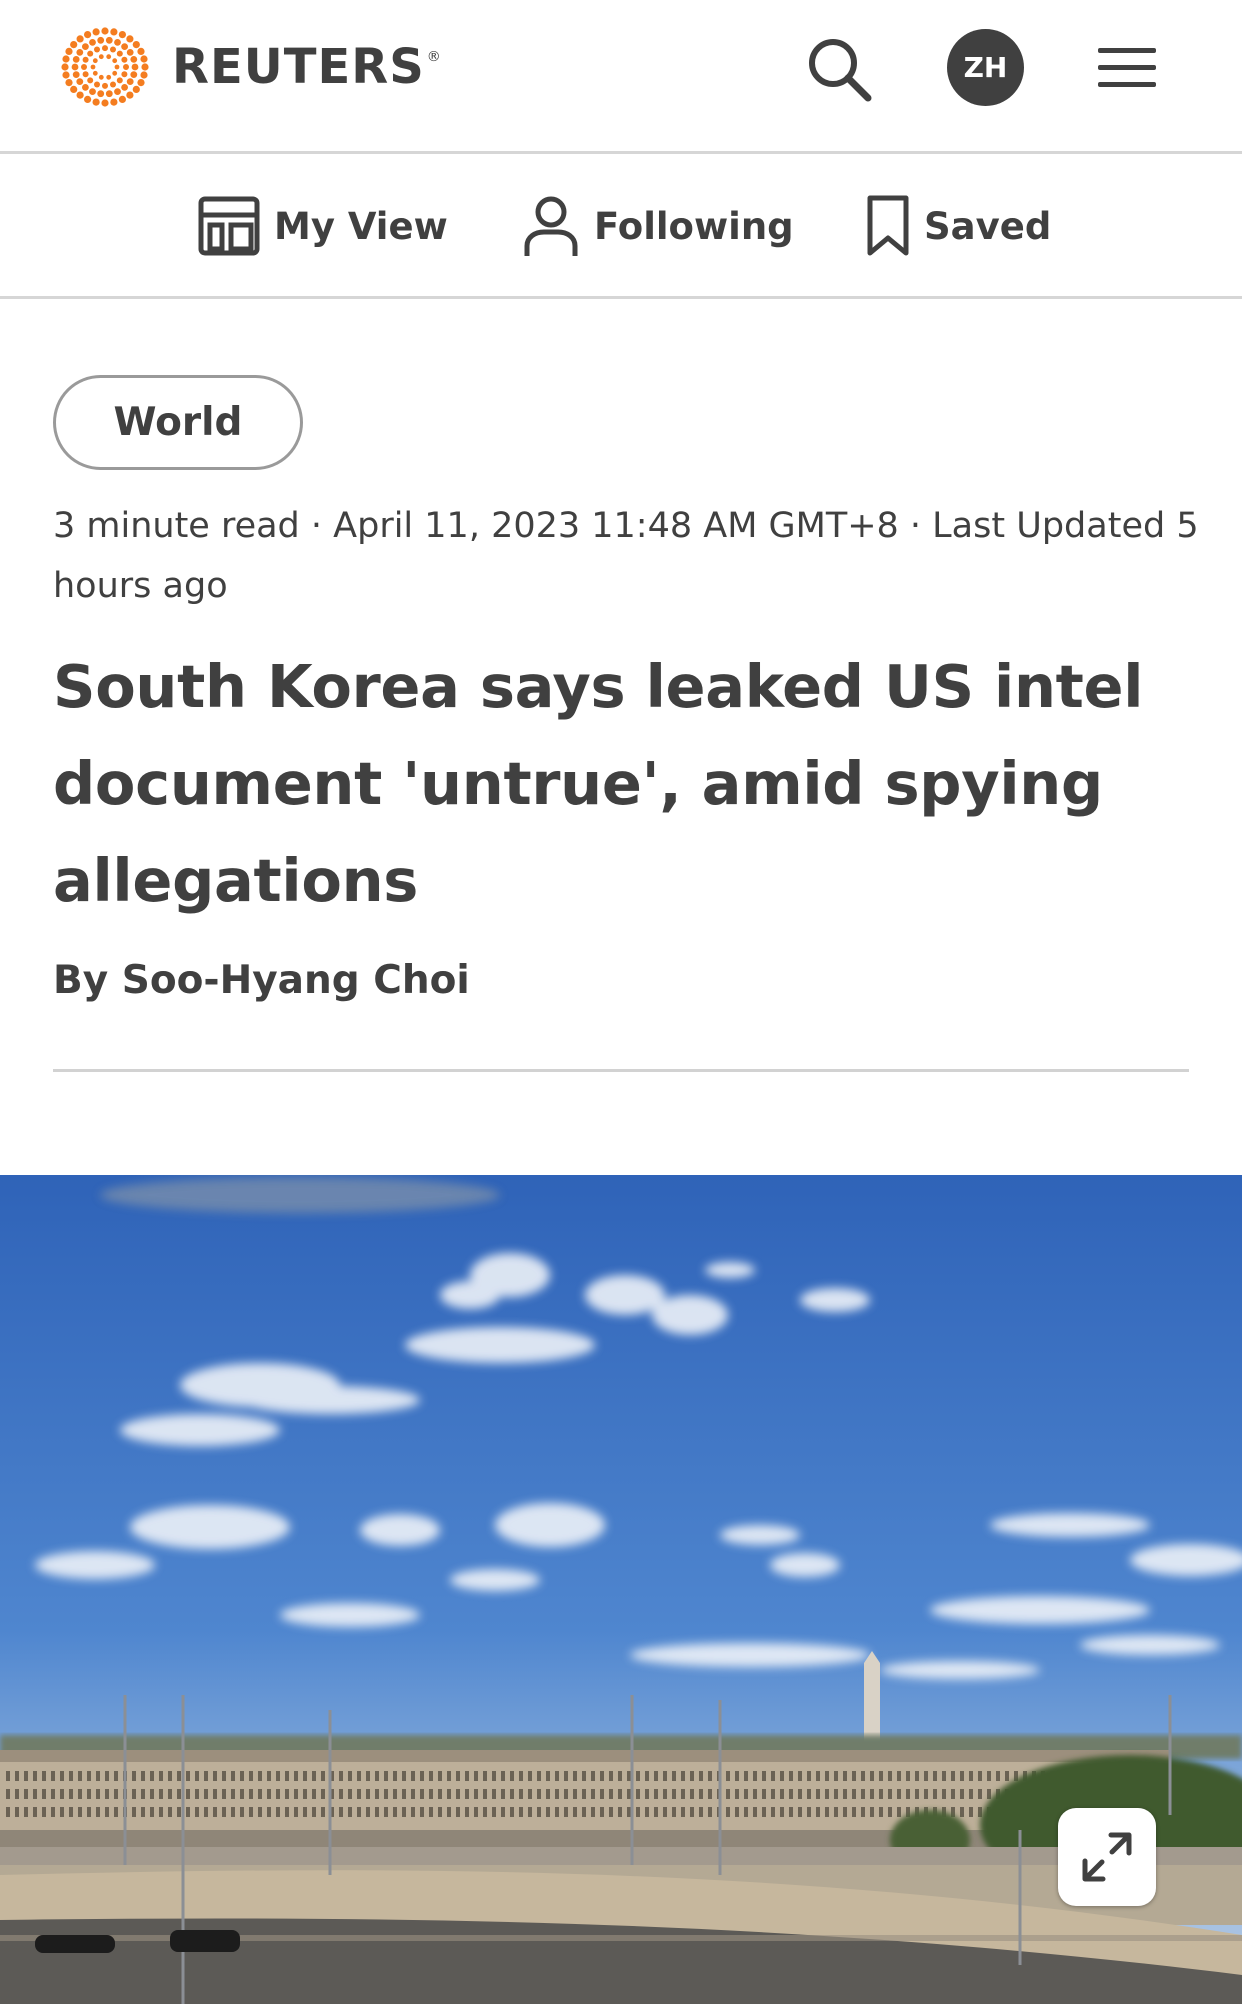 The image size is (1242, 2004). Describe the element at coordinates (621, 77) in the screenshot. I see `top-bar: REUTERS ® ZH` at that location.